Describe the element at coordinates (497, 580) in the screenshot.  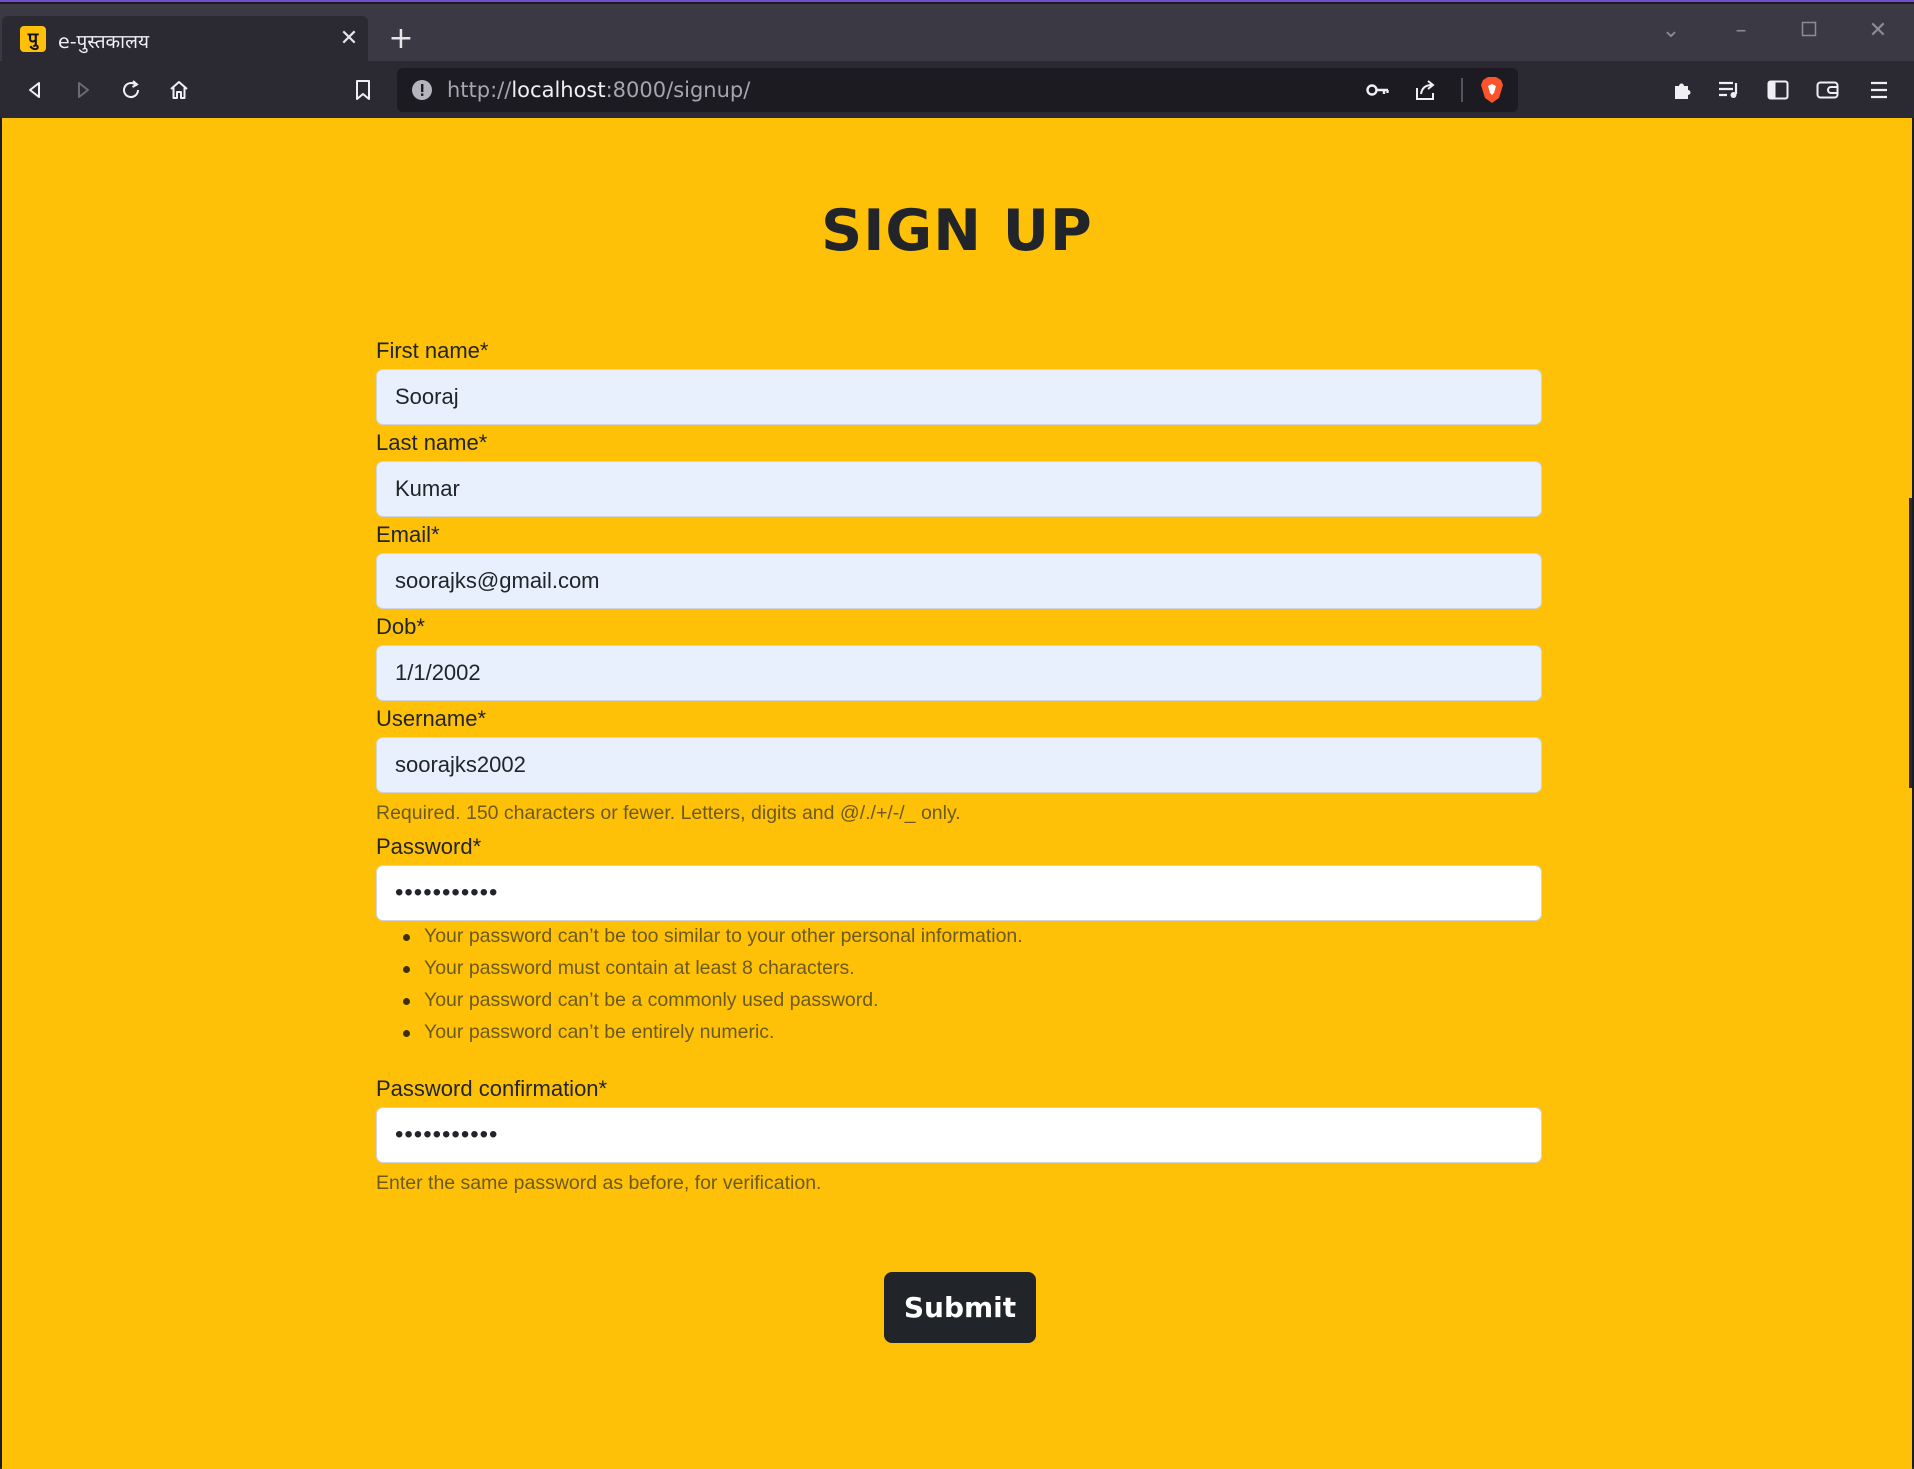
I see `email-value: soorajks@gmail.com` at that location.